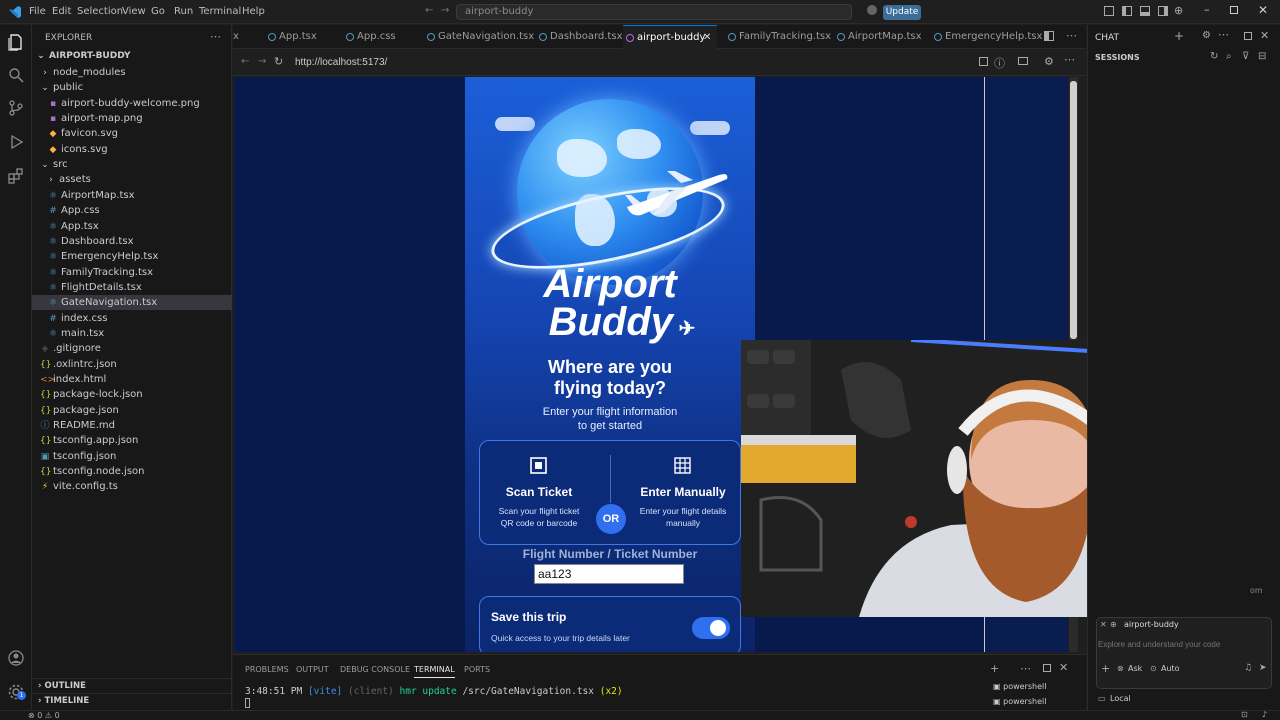 This screenshot has height=720, width=1280. What do you see at coordinates (1105, 668) in the screenshot?
I see `add-context-icon: +` at bounding box center [1105, 668].